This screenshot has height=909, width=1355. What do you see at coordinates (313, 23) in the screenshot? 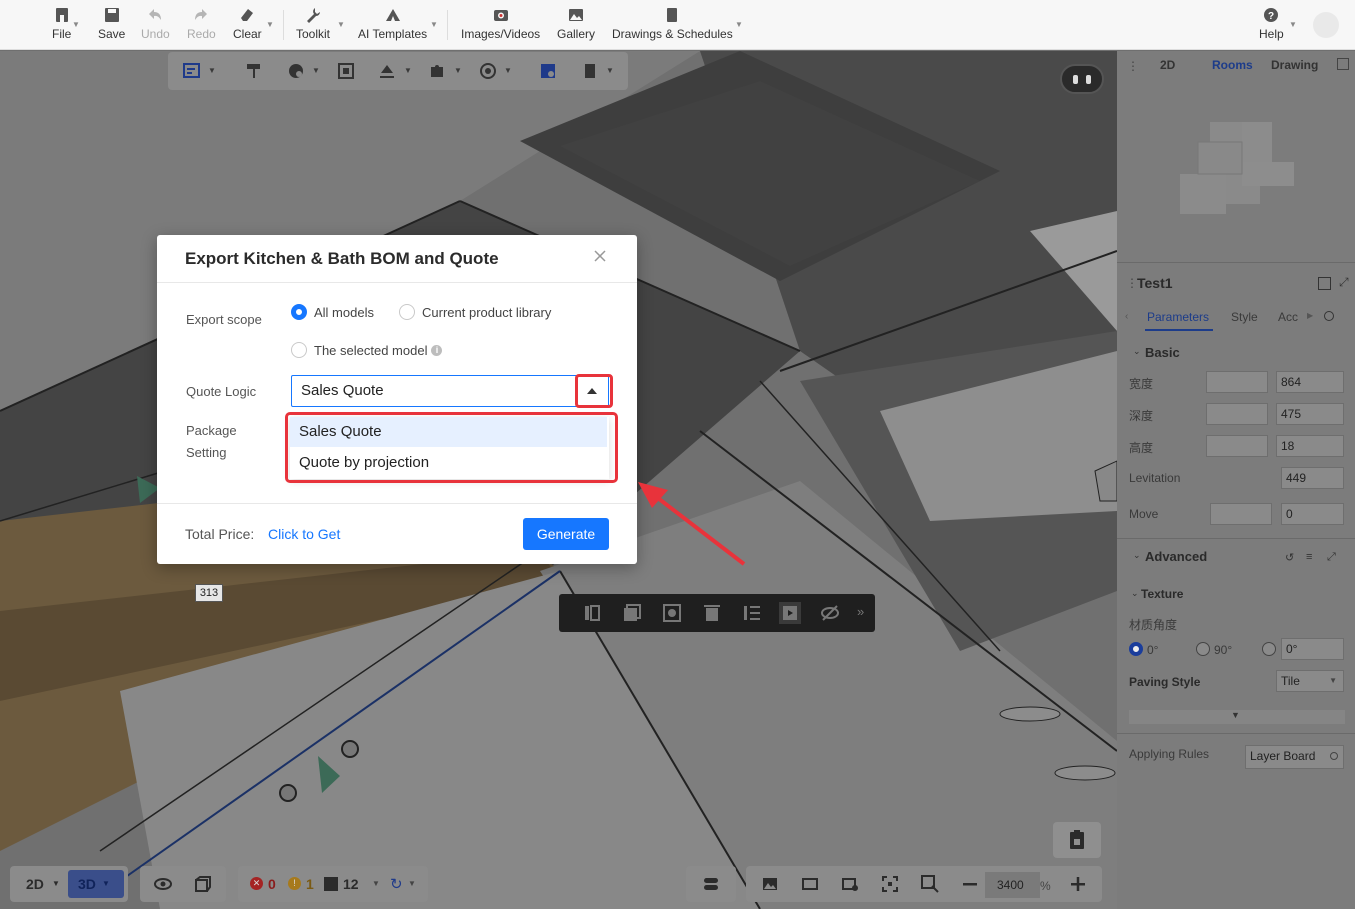
I see `toolkit-menu-button: Toolkit` at bounding box center [313, 23].